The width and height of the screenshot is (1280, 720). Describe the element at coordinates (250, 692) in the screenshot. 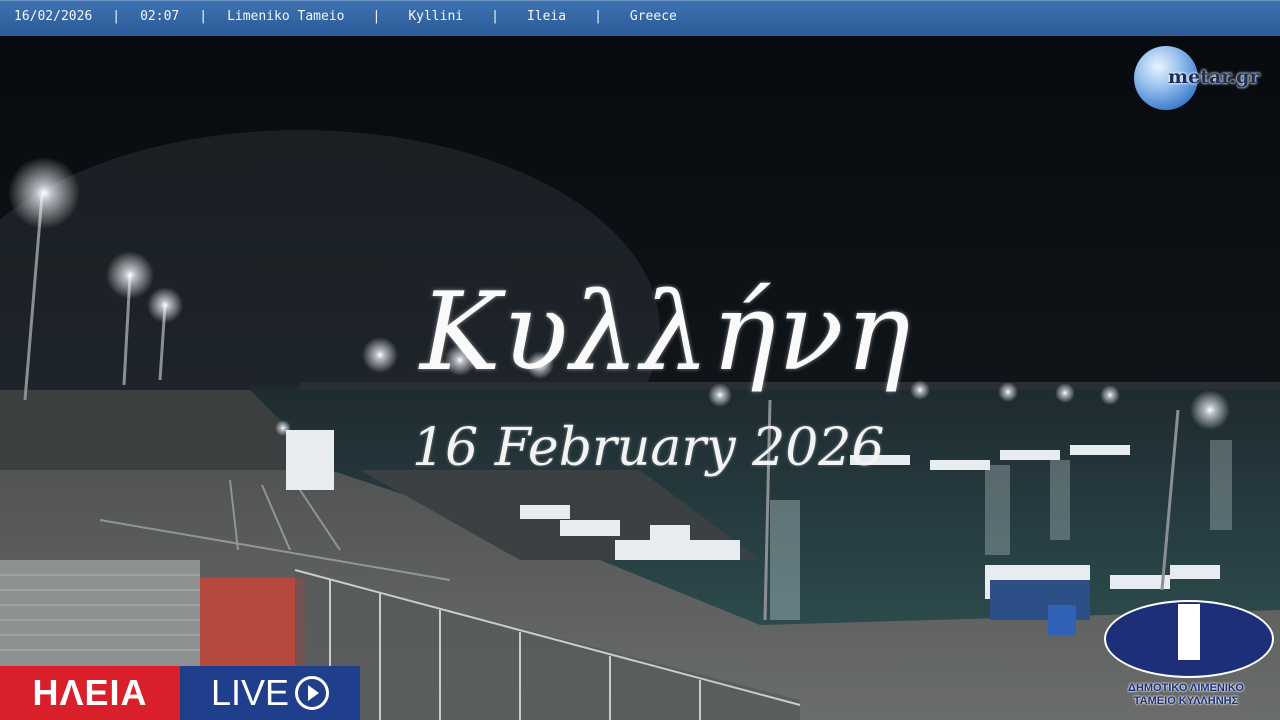

I see `ileia-live-right-text: LIVE` at that location.